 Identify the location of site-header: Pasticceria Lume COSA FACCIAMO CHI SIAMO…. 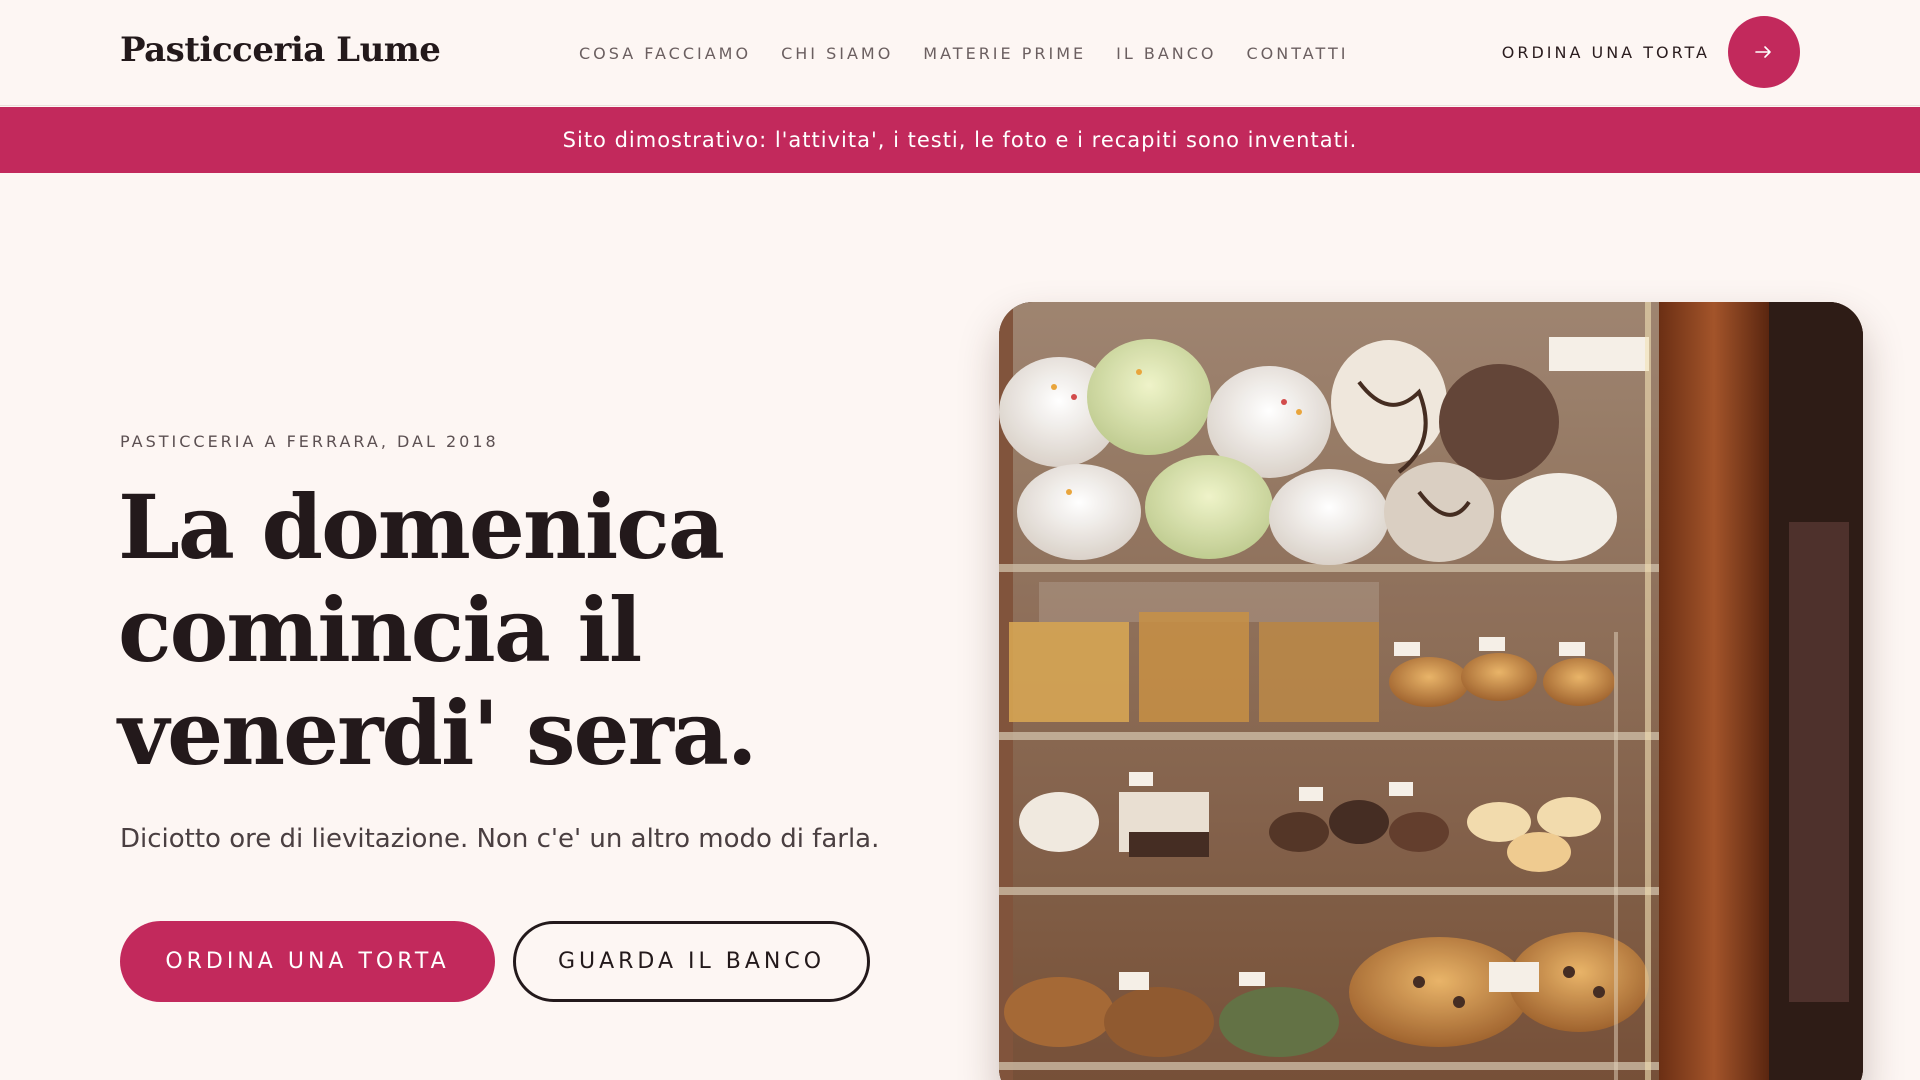
(960, 53).